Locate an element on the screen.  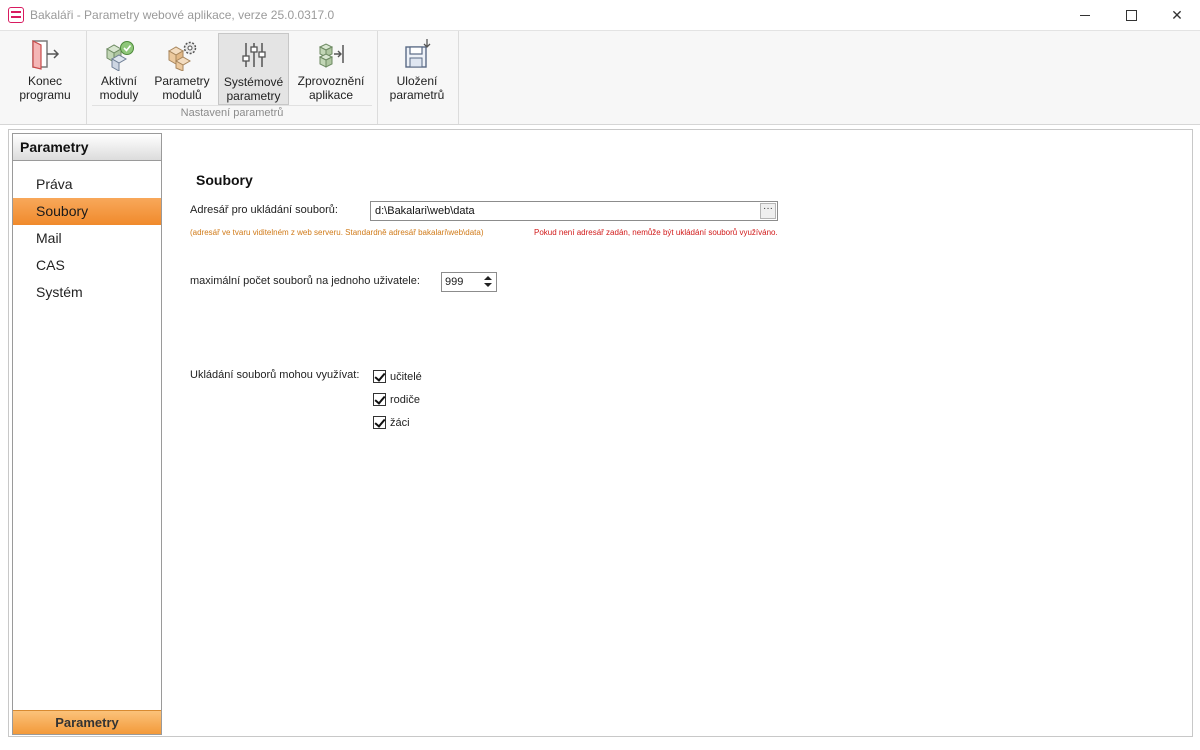
checkbox-teachers: učitelé is located at coordinates (397, 376).